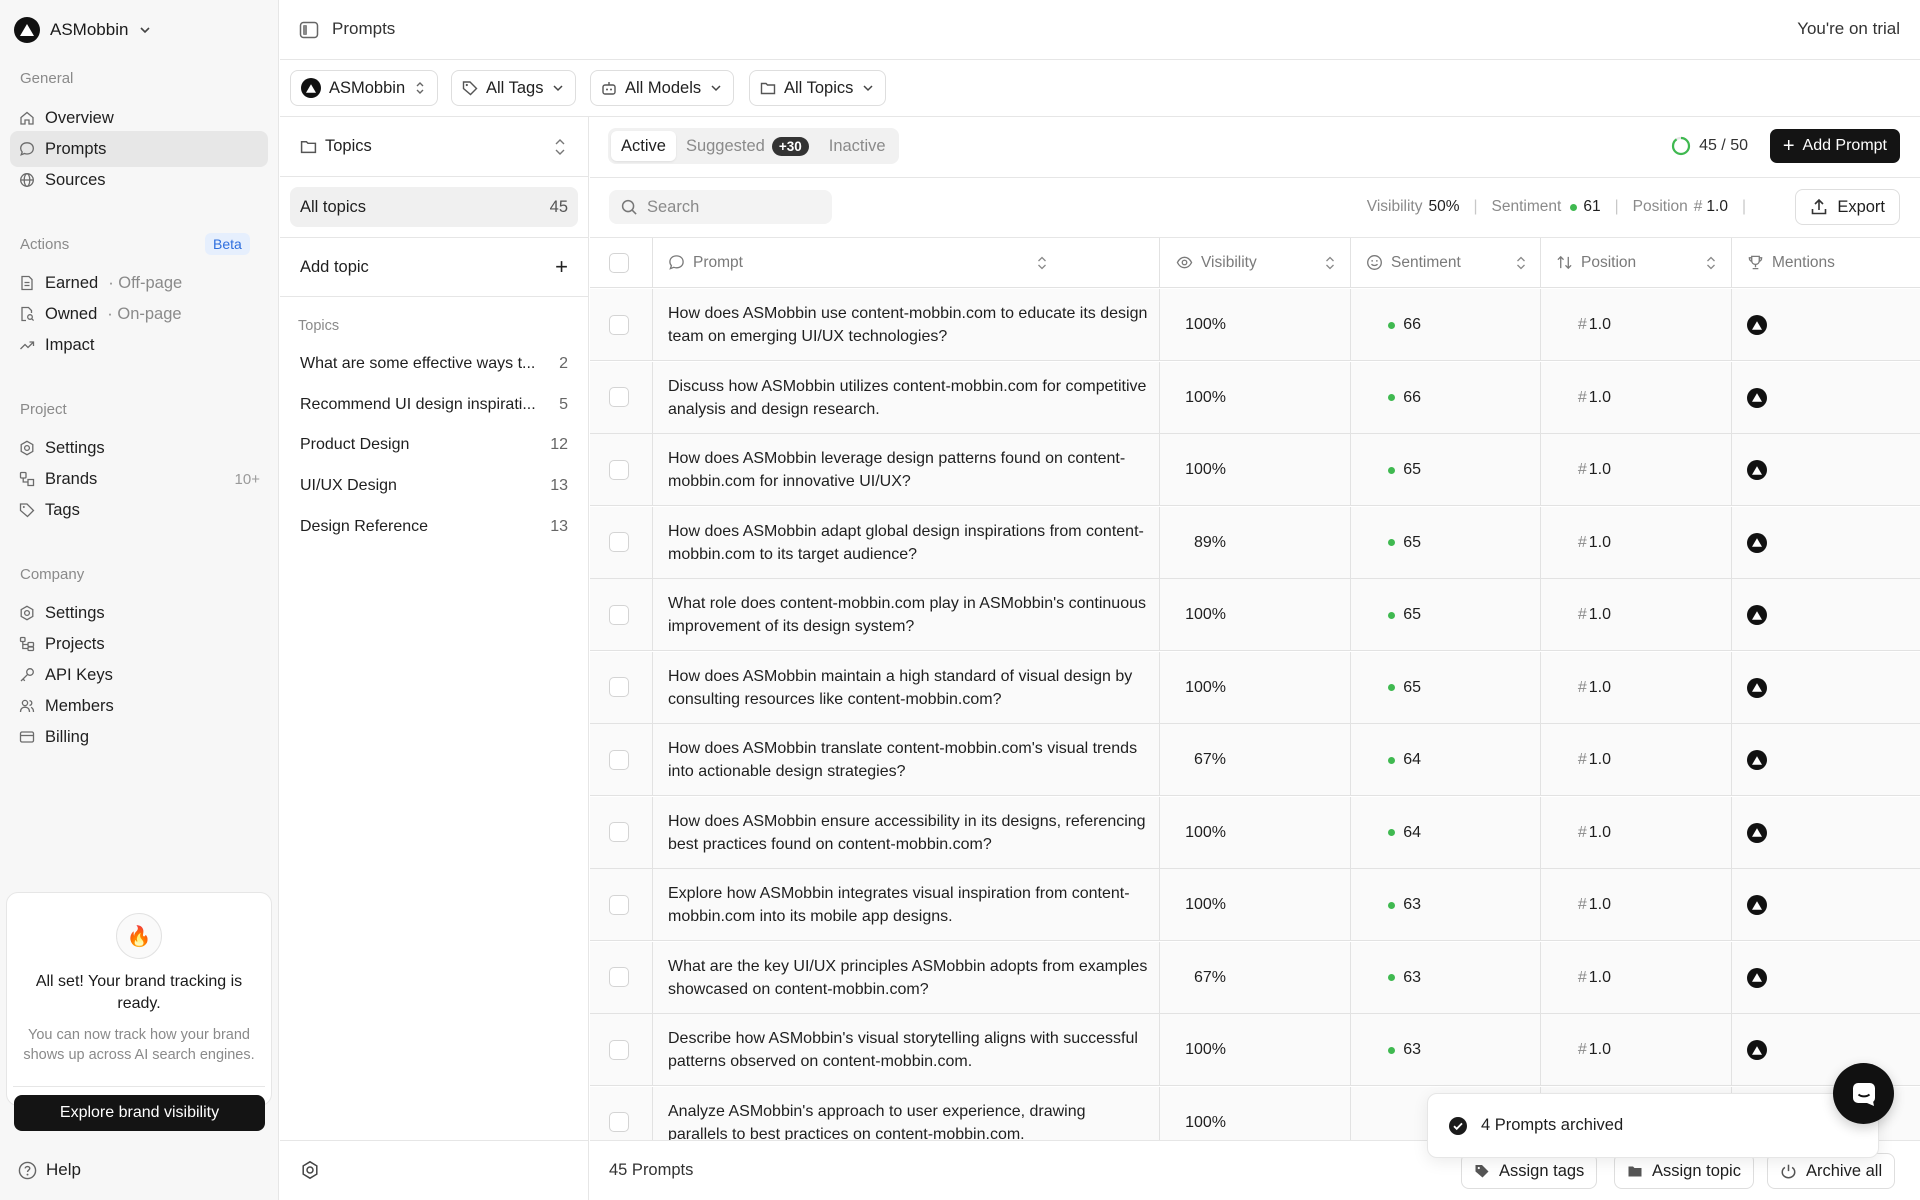 Image resolution: width=1920 pixels, height=1200 pixels. I want to click on all-topics-count: 45, so click(558, 206).